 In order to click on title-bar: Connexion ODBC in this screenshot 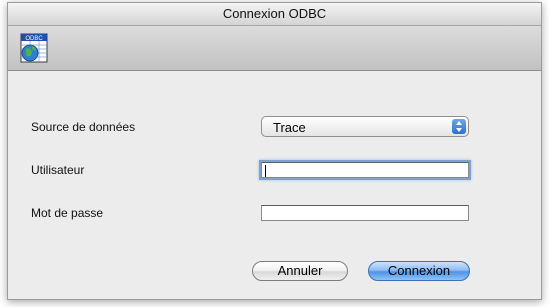, I will do `click(274, 14)`.